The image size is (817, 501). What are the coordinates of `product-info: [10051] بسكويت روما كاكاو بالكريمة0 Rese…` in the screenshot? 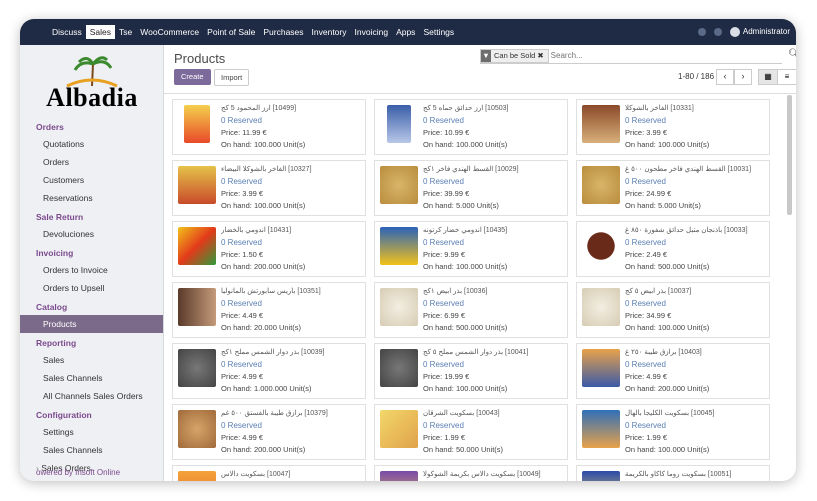 It's located at (695, 475).